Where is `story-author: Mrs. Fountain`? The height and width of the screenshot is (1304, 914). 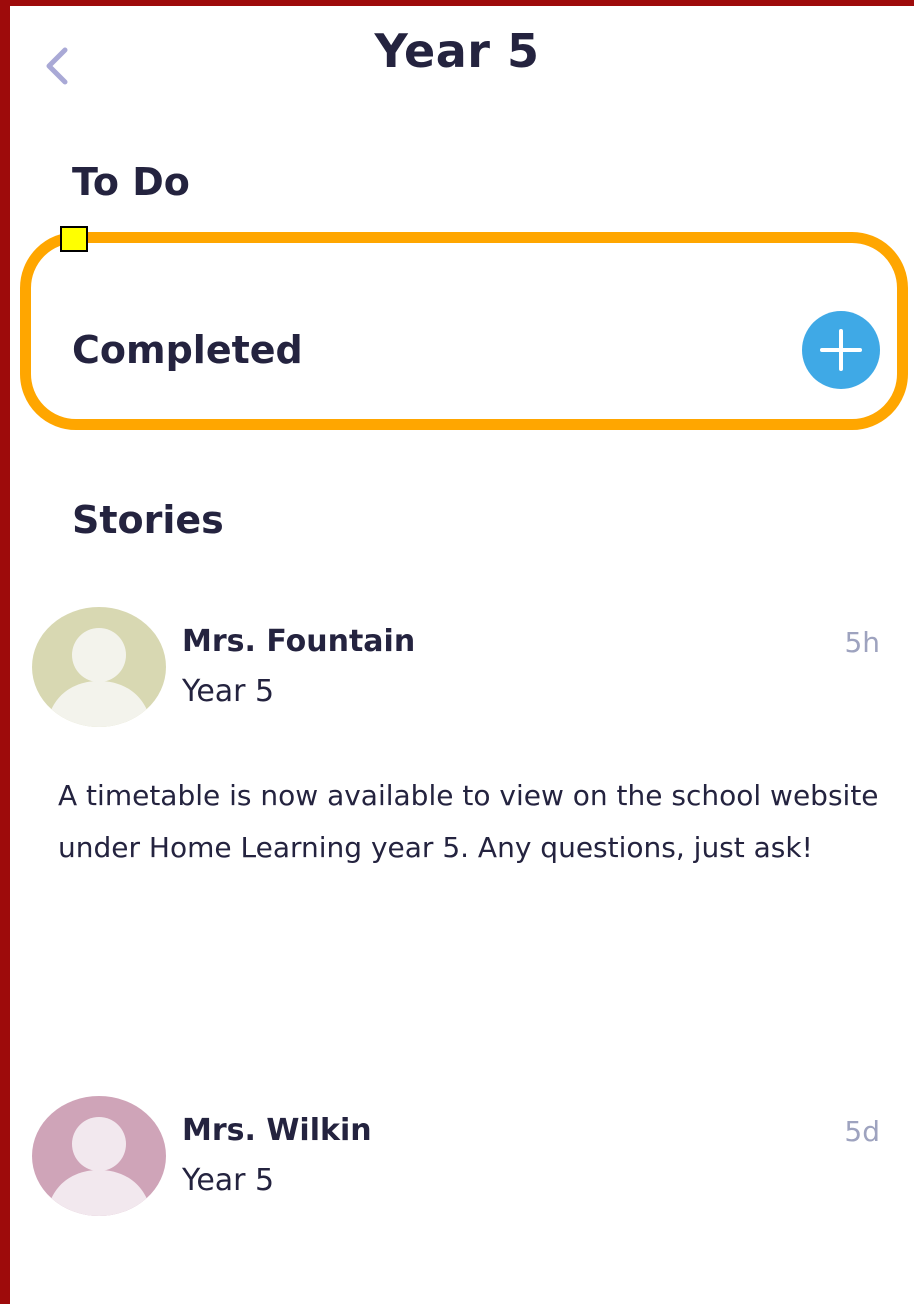
story-author: Mrs. Fountain is located at coordinates (298, 641).